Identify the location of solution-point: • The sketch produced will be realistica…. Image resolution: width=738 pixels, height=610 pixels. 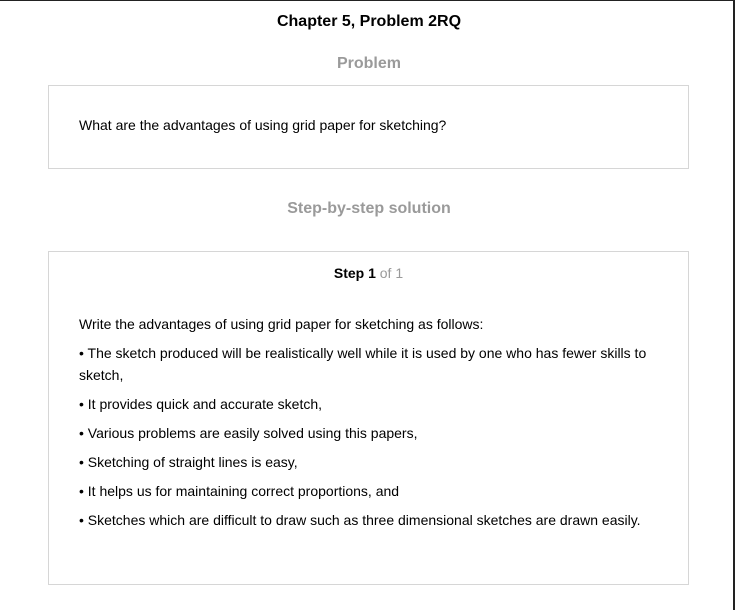
(363, 364).